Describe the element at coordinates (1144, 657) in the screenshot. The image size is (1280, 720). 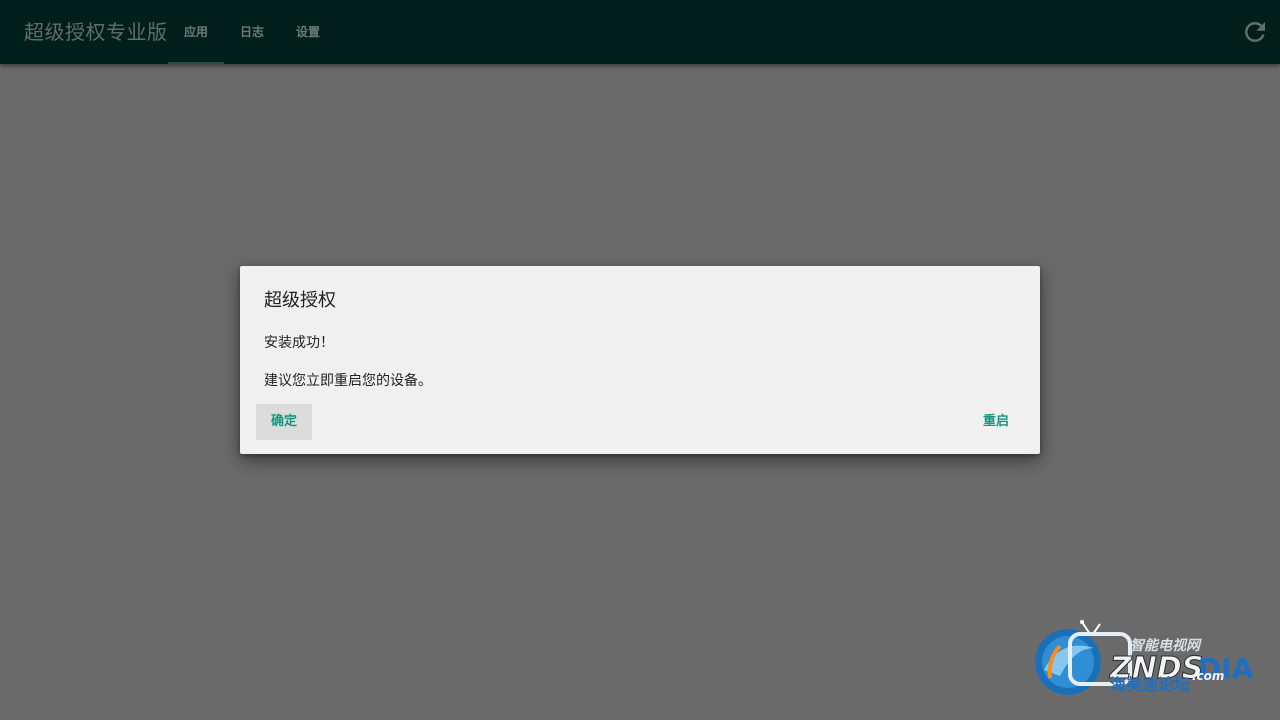
I see `znds-logo-icon: 智能电视网 ZNDS DIA .com 海美迪论坛` at that location.